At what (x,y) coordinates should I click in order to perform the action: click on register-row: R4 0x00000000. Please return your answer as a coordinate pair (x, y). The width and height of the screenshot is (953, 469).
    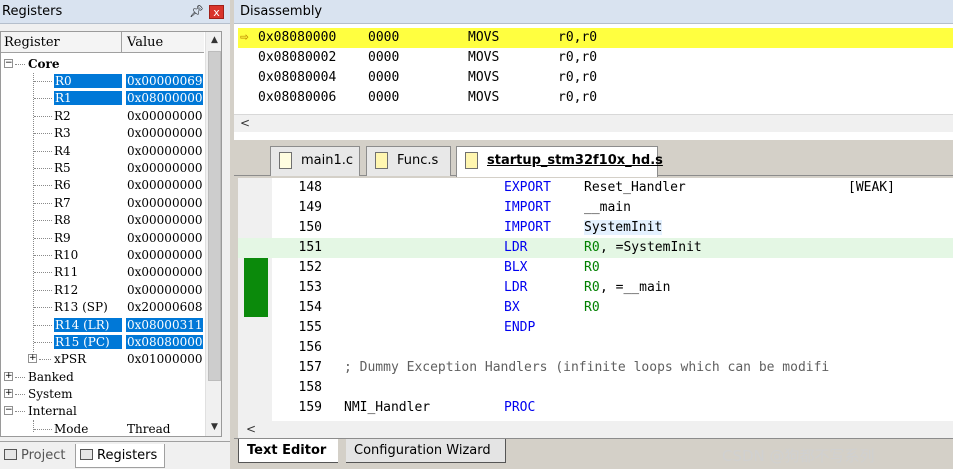
    Looking at the image, I should click on (102, 151).